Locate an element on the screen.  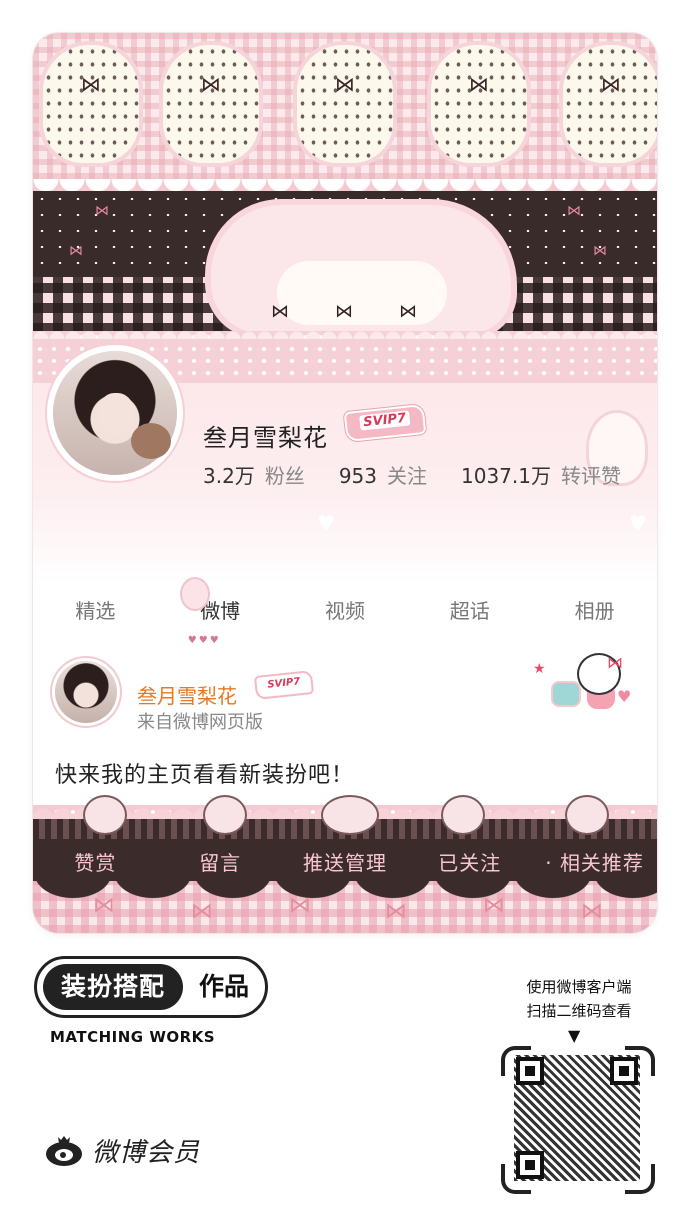
related-recommend-button: 相关推荐 is located at coordinates (594, 861).